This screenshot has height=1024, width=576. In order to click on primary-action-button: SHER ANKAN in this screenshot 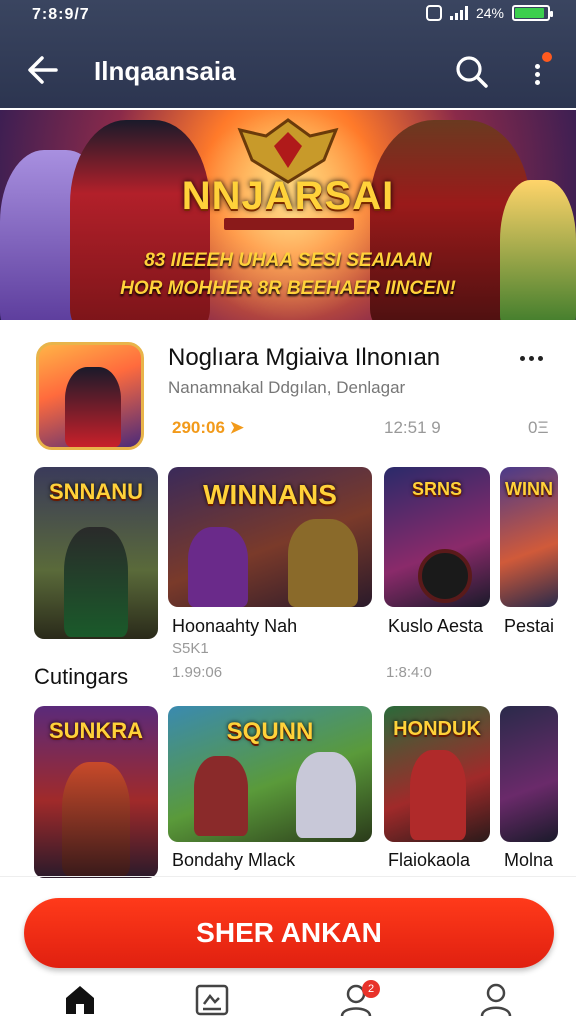, I will do `click(289, 933)`.